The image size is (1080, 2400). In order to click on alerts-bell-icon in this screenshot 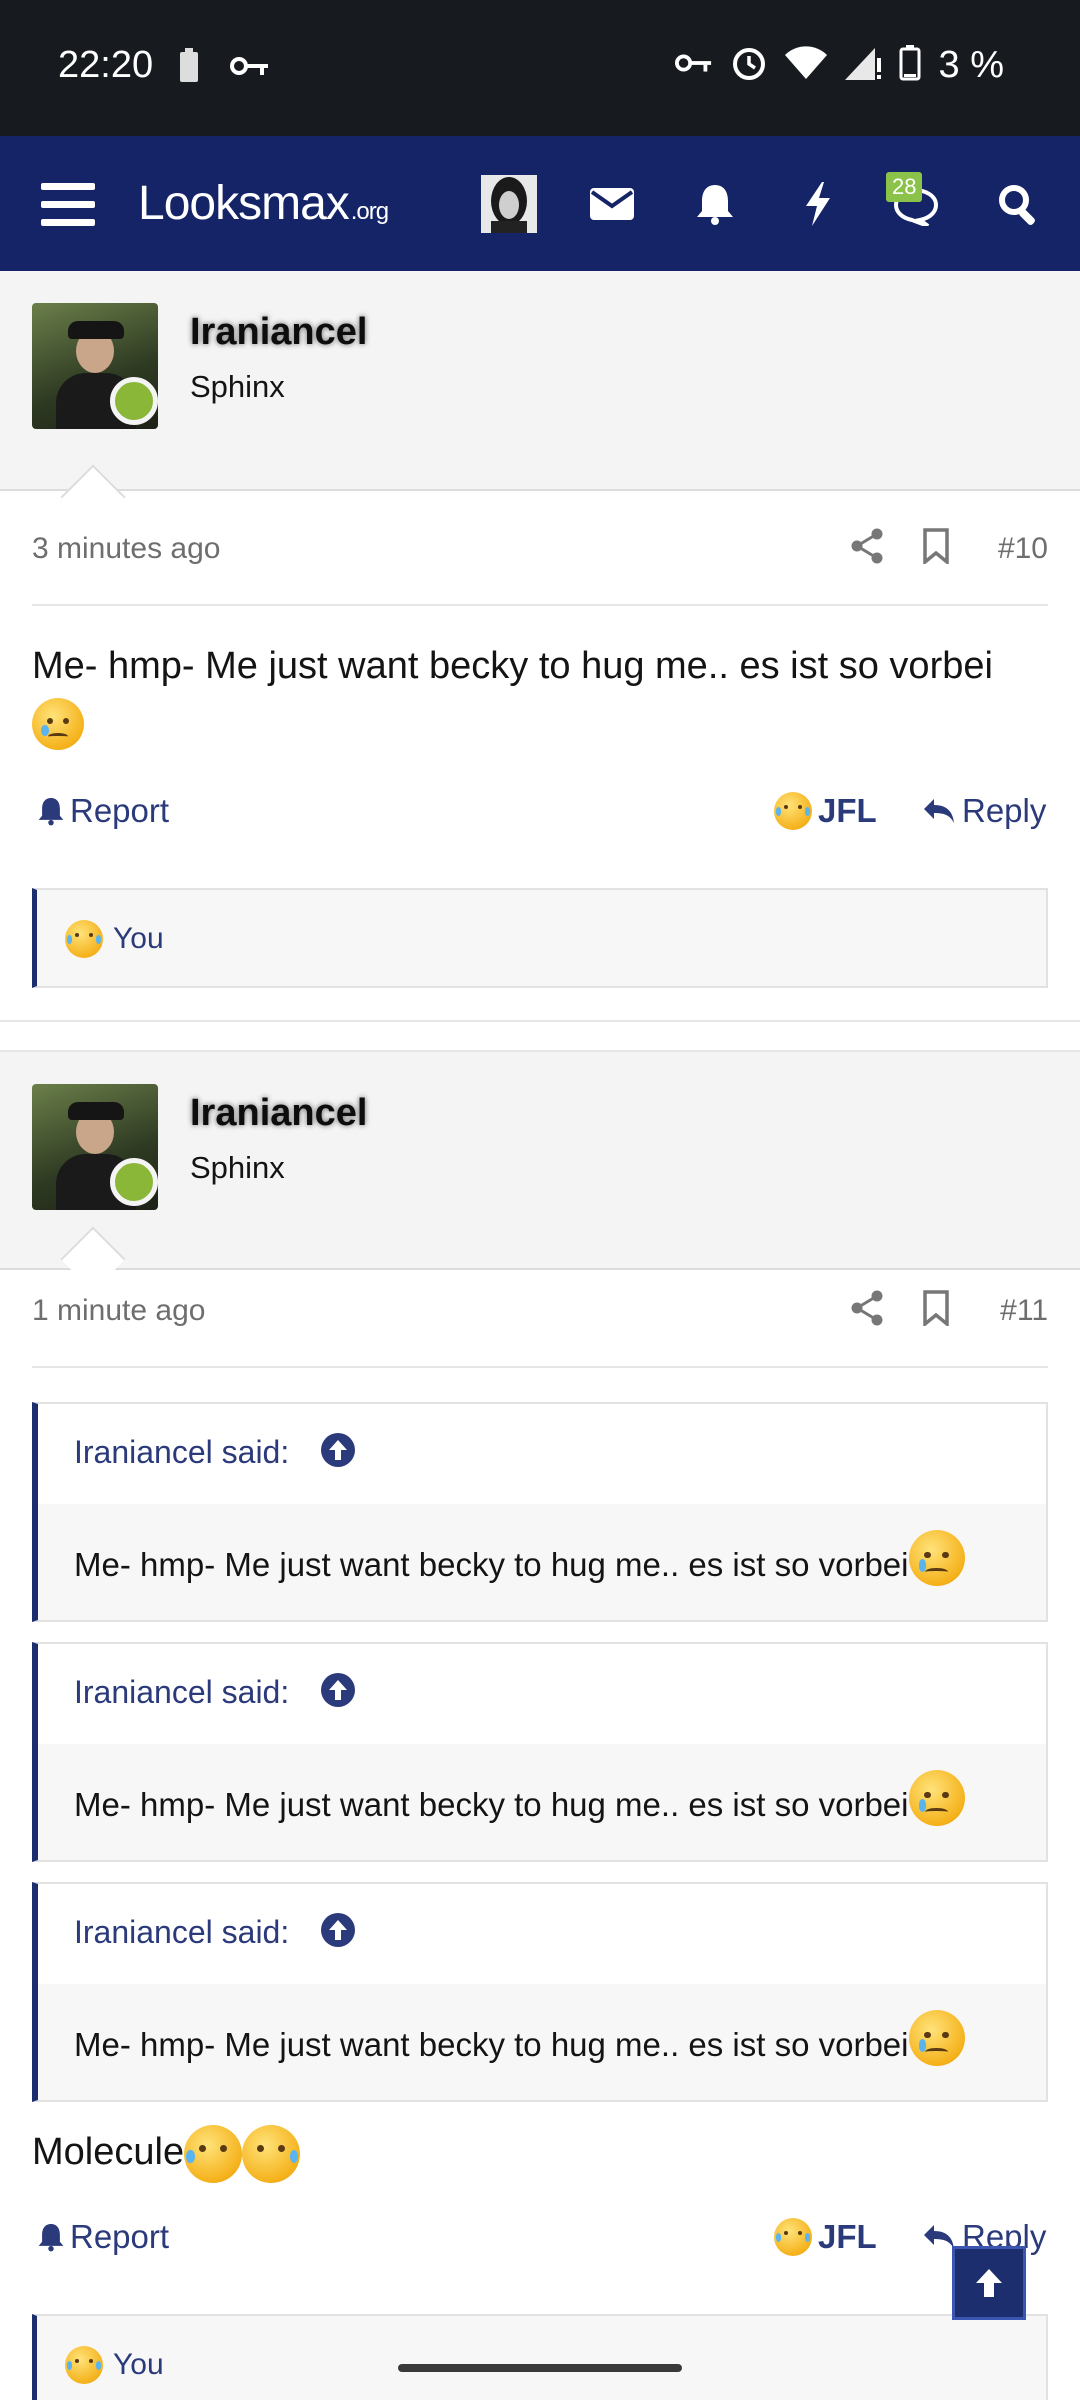, I will do `click(715, 203)`.